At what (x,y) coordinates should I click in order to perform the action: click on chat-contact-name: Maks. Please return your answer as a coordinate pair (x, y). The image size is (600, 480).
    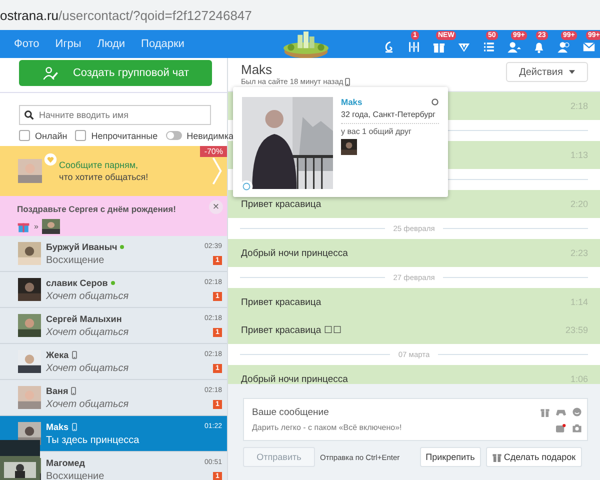
    Looking at the image, I should click on (257, 69).